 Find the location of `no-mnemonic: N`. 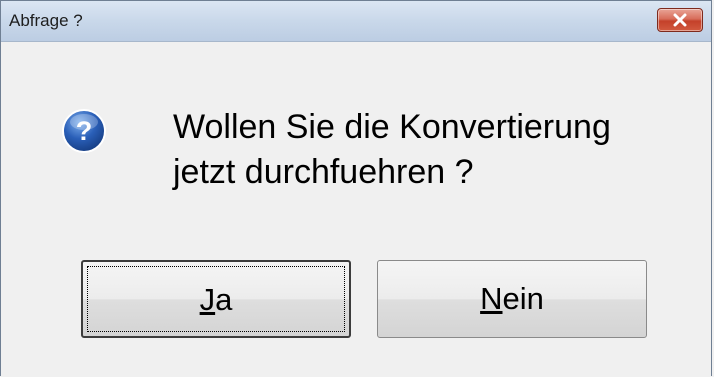

no-mnemonic: N is located at coordinates (491, 298).